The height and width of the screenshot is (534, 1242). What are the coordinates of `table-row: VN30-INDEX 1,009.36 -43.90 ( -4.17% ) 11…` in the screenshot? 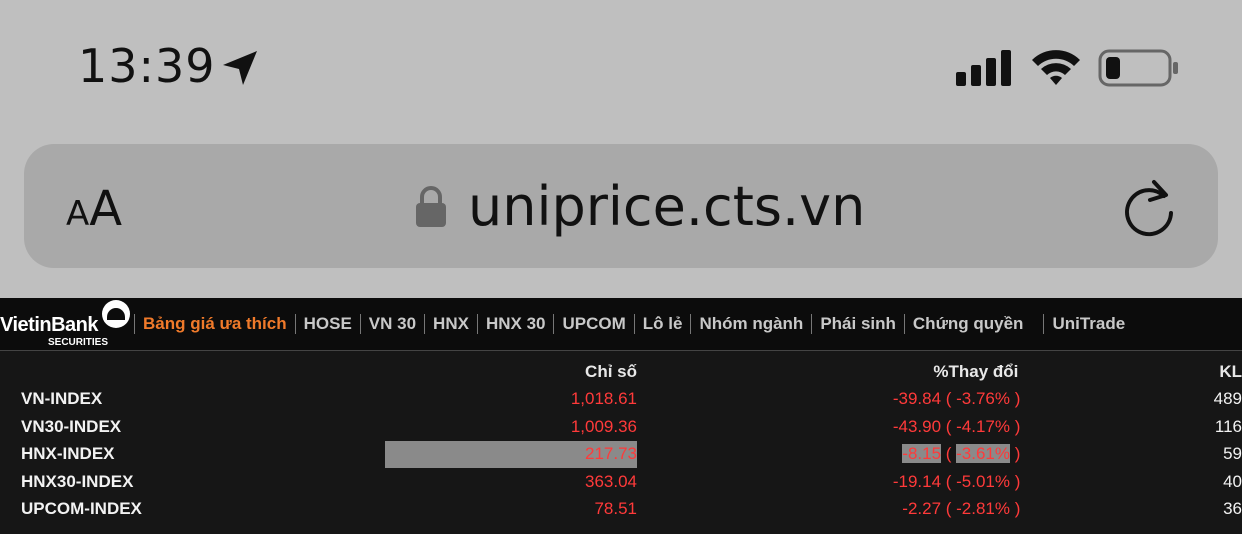 It's located at (621, 427).